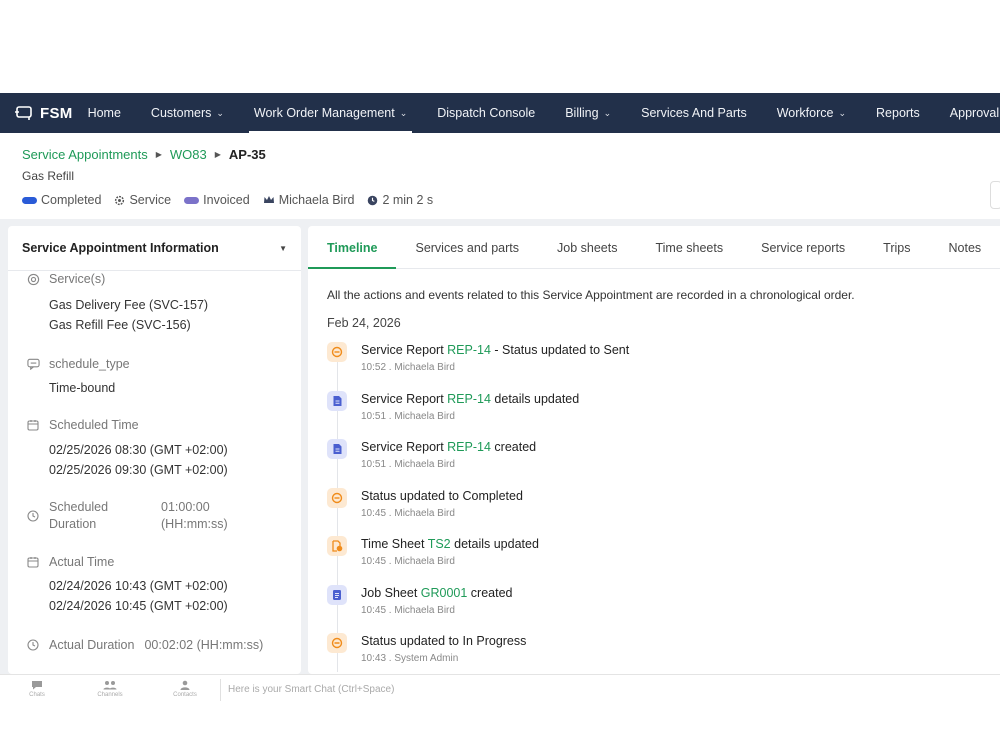  Describe the element at coordinates (364, 323) in the screenshot. I see `timeline-date: Feb 24, 2026` at that location.